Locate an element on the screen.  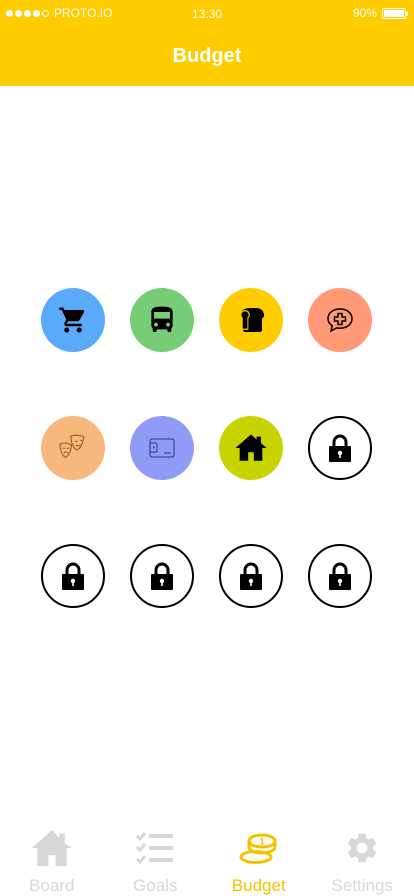
gear-icon is located at coordinates (362, 848).